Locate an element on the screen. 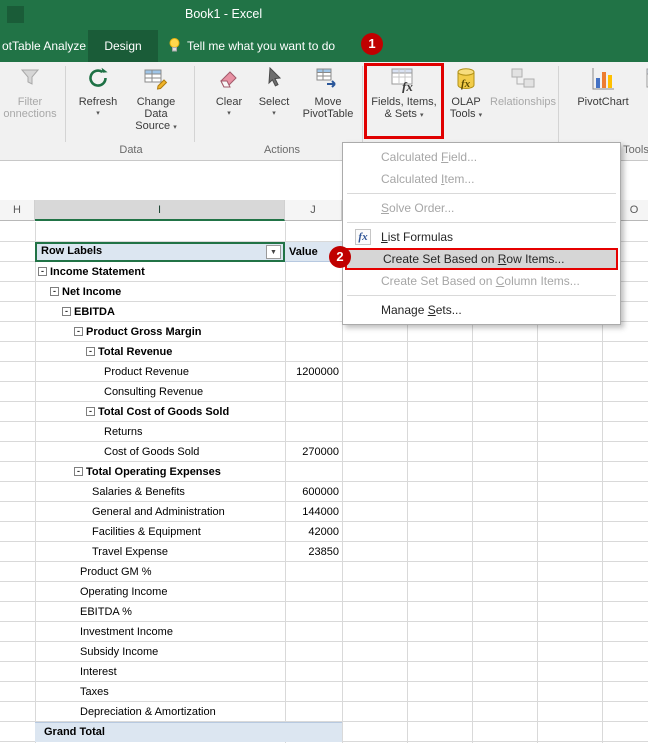  change-data-source-button: Change Data Source ▾ is located at coordinates (156, 101).